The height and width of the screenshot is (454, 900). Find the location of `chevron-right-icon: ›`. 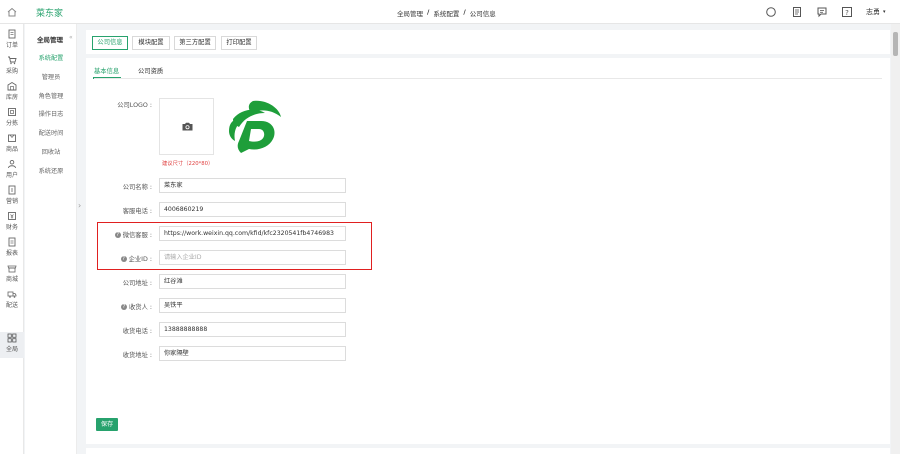

chevron-right-icon: › is located at coordinates (80, 205).